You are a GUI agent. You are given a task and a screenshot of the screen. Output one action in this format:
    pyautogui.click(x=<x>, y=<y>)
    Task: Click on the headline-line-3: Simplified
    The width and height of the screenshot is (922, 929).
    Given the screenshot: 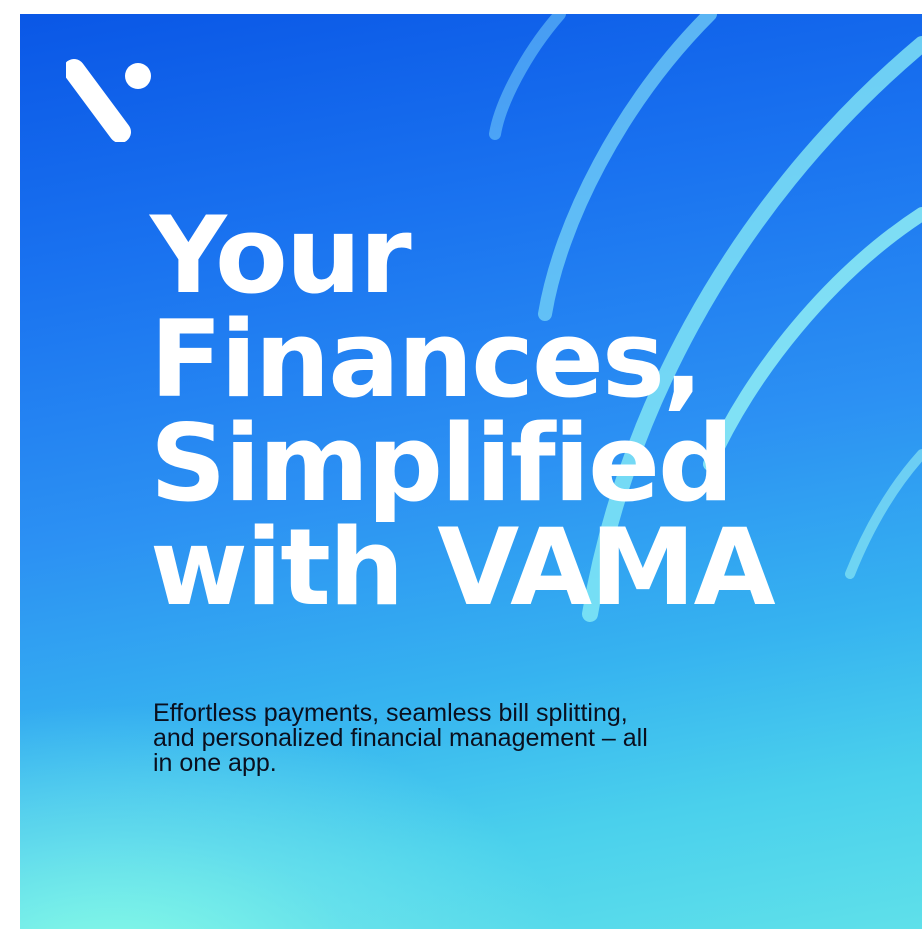 What is the action you would take?
    pyautogui.click(x=442, y=463)
    